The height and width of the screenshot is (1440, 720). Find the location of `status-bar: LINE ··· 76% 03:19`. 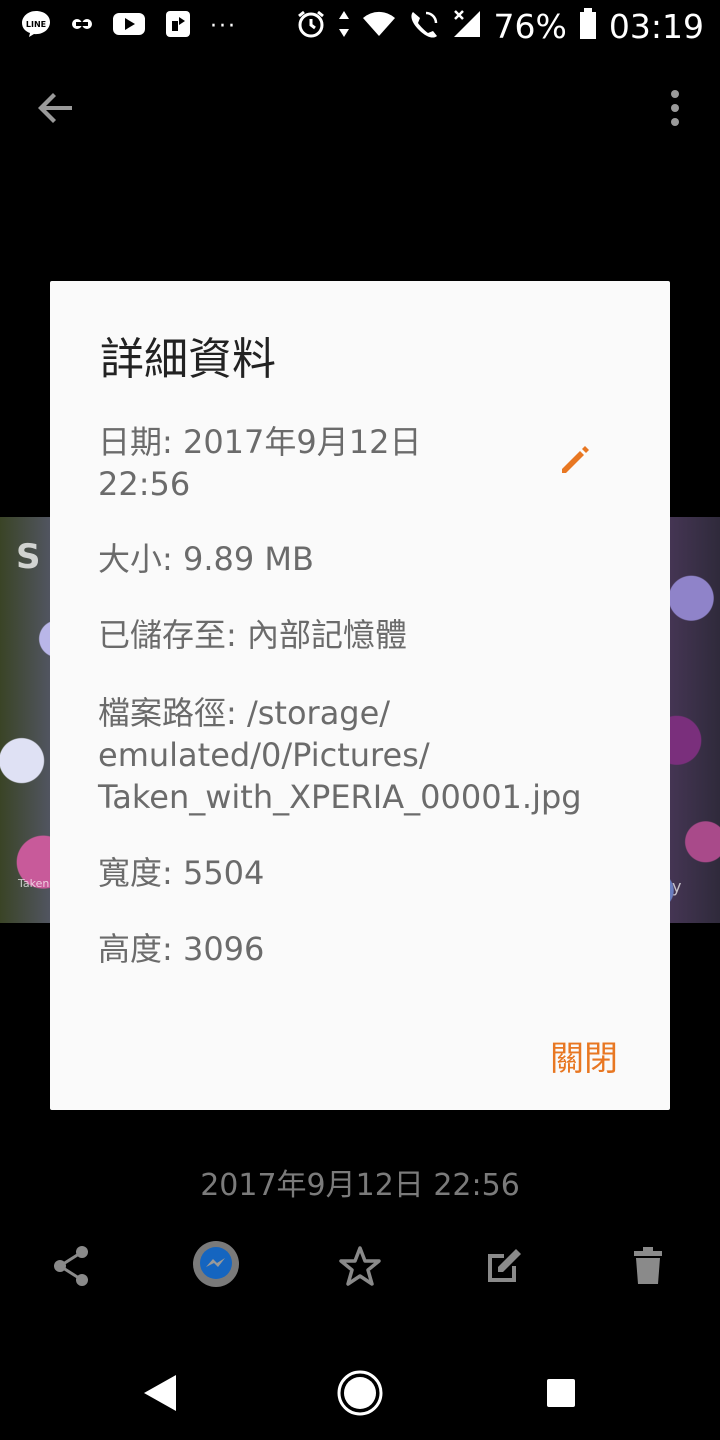

status-bar: LINE ··· 76% 03:19 is located at coordinates (360, 26).